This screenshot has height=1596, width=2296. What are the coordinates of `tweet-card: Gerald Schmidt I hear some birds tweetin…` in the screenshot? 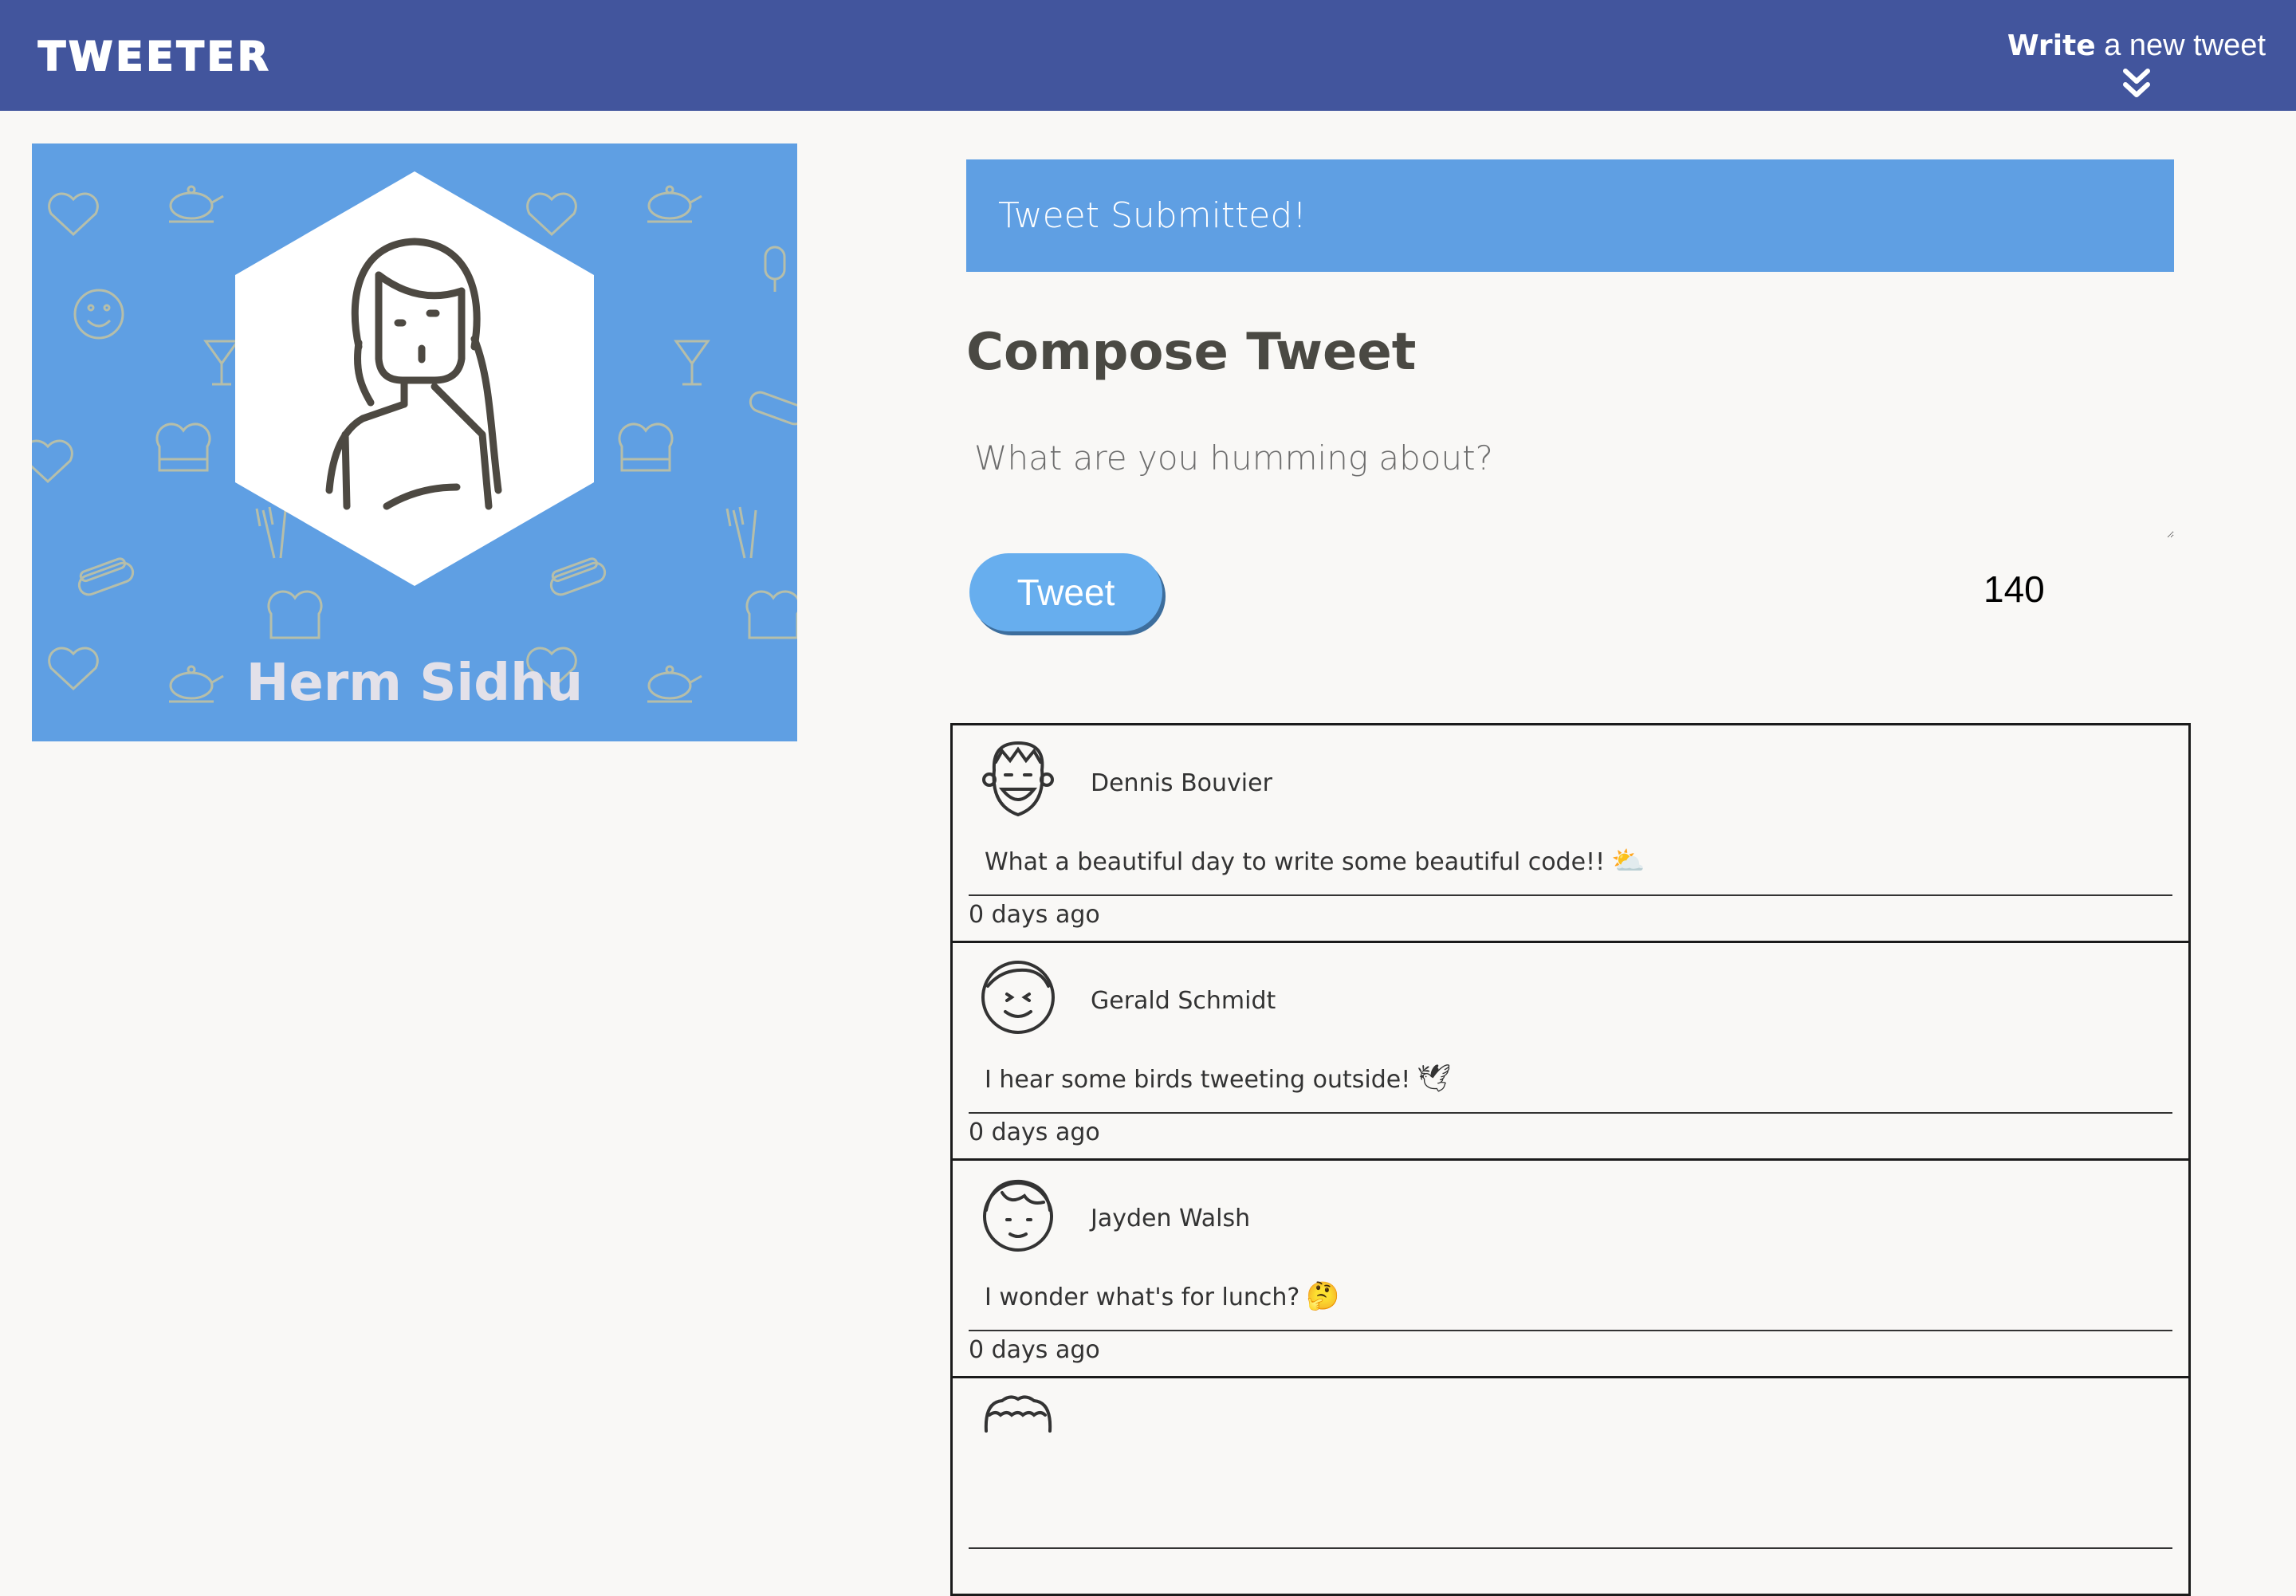 It's located at (1570, 1051).